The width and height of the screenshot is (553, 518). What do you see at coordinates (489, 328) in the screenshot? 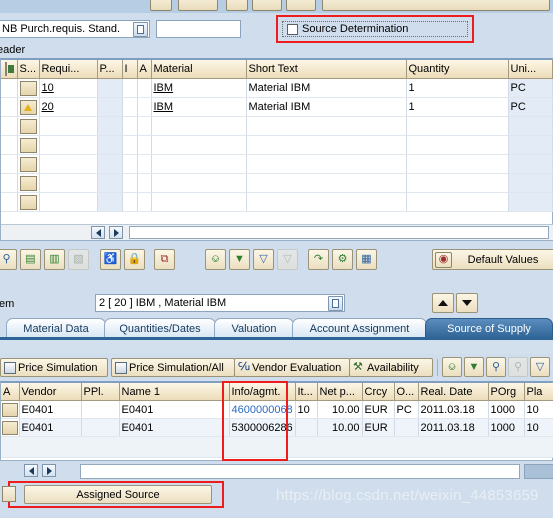
I see `tab-source-of-supply: Source of Supply` at bounding box center [489, 328].